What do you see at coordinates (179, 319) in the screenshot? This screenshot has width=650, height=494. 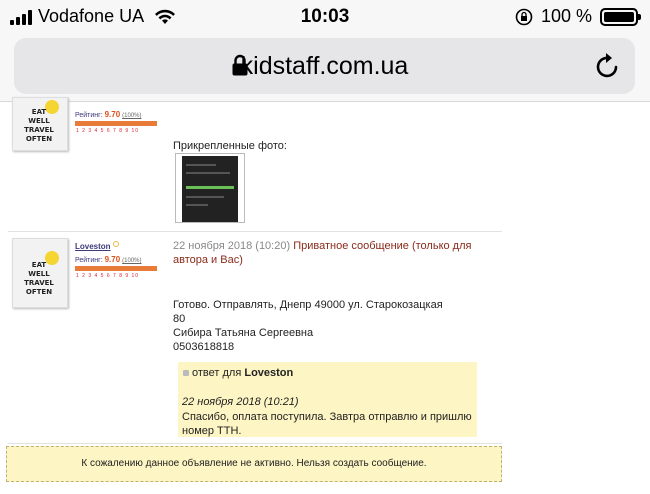 I see `message-line: 80` at bounding box center [179, 319].